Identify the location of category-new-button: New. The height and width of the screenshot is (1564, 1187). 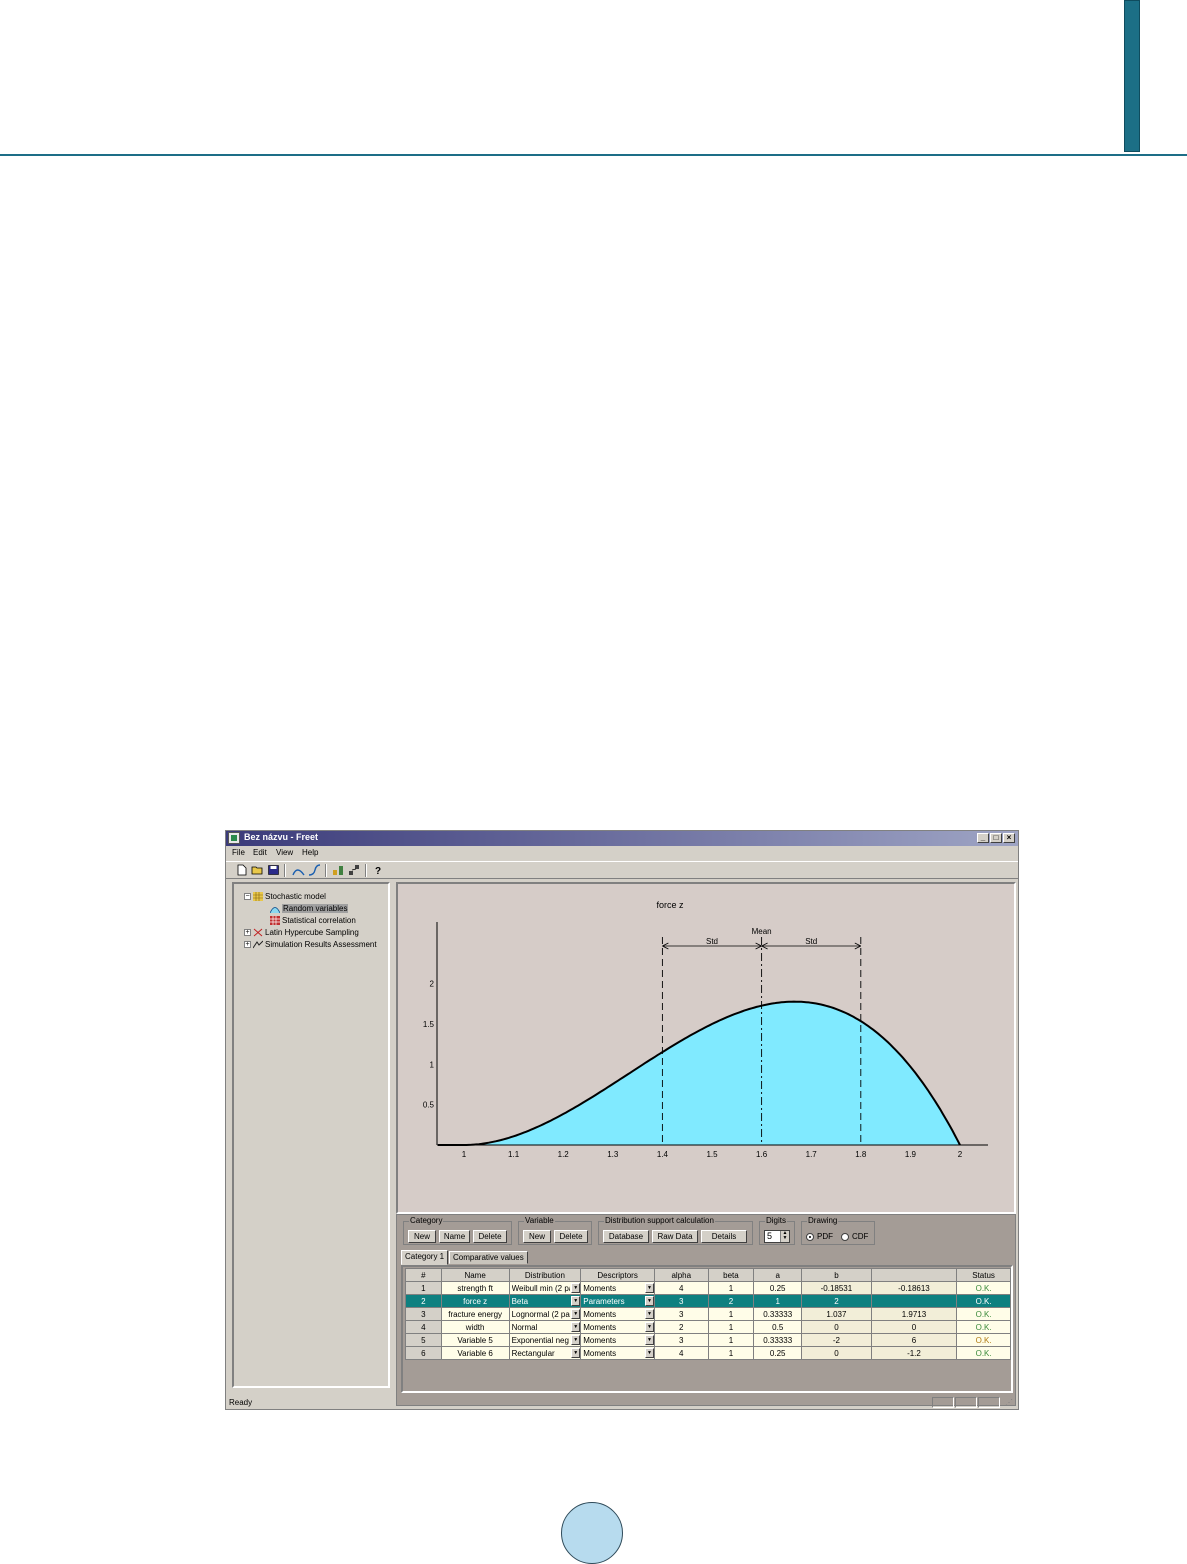
(422, 1236).